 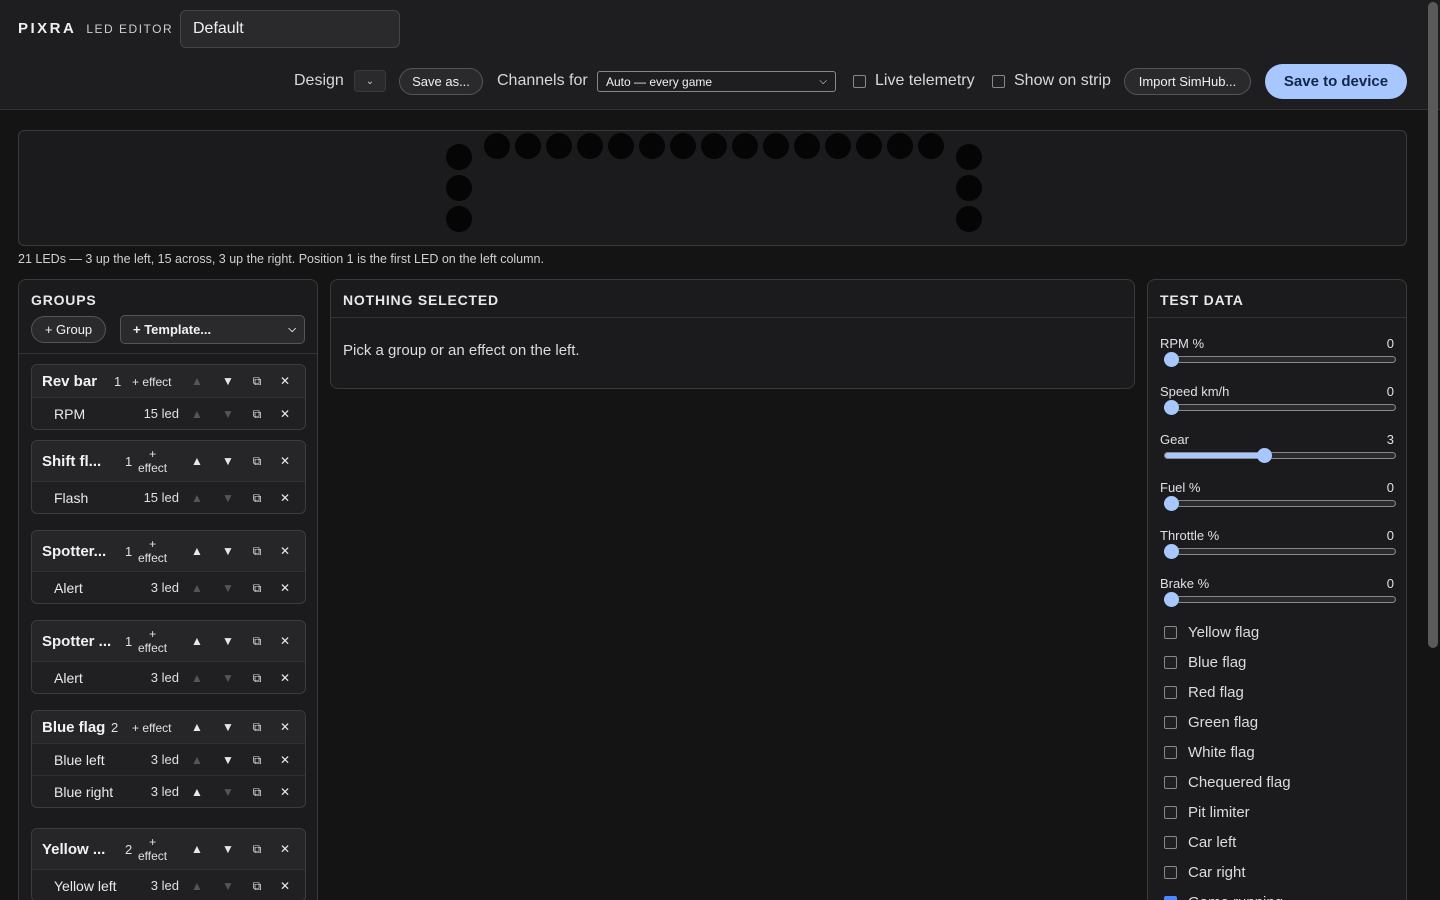 What do you see at coordinates (212, 329) in the screenshot?
I see `template-select: + Template... ⌵` at bounding box center [212, 329].